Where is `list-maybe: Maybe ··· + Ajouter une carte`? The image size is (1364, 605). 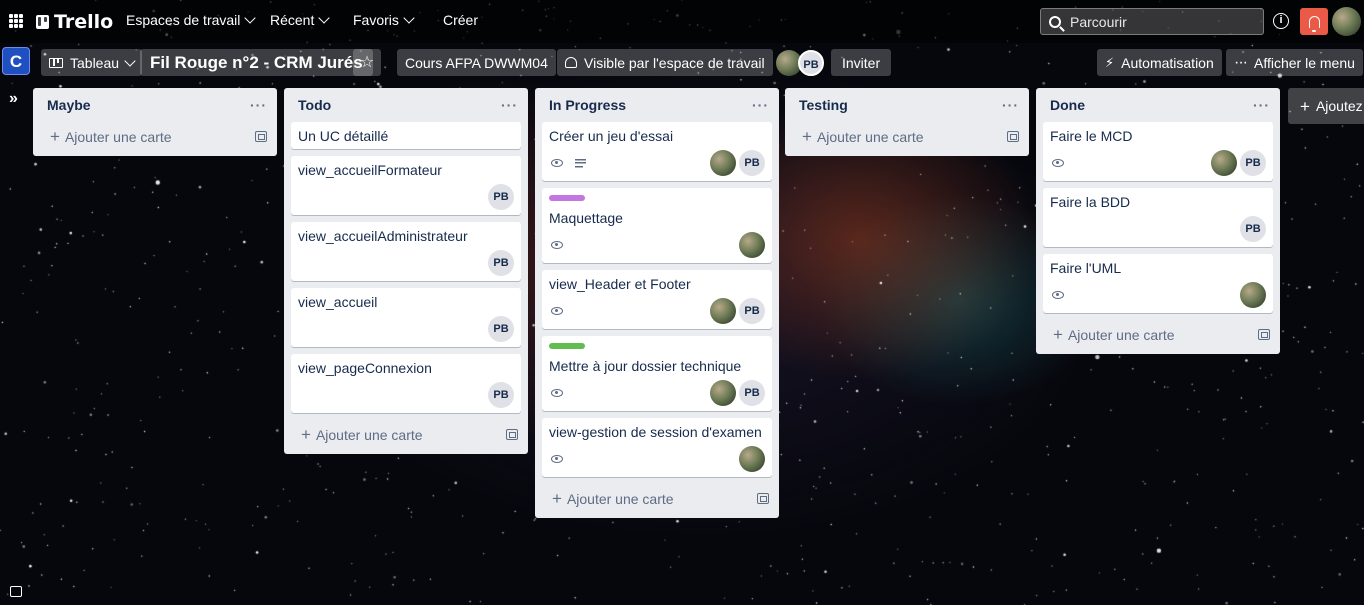 list-maybe: Maybe ··· + Ajouter une carte is located at coordinates (155, 122).